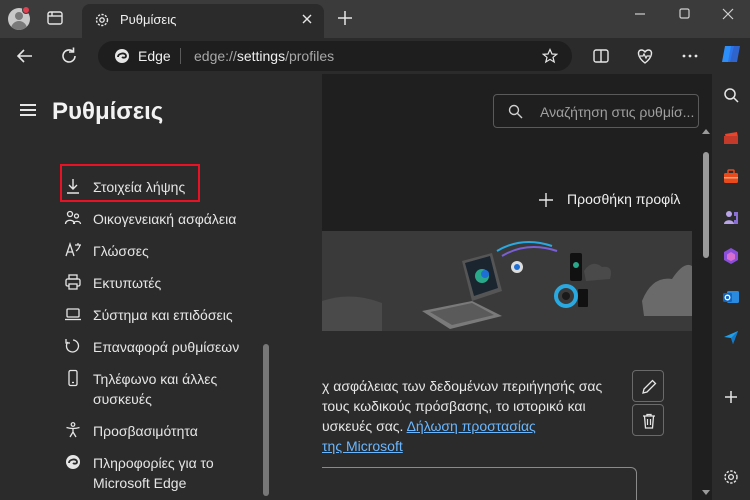 This screenshot has width=750, height=500. Describe the element at coordinates (73, 314) in the screenshot. I see `laptop-icon` at that location.